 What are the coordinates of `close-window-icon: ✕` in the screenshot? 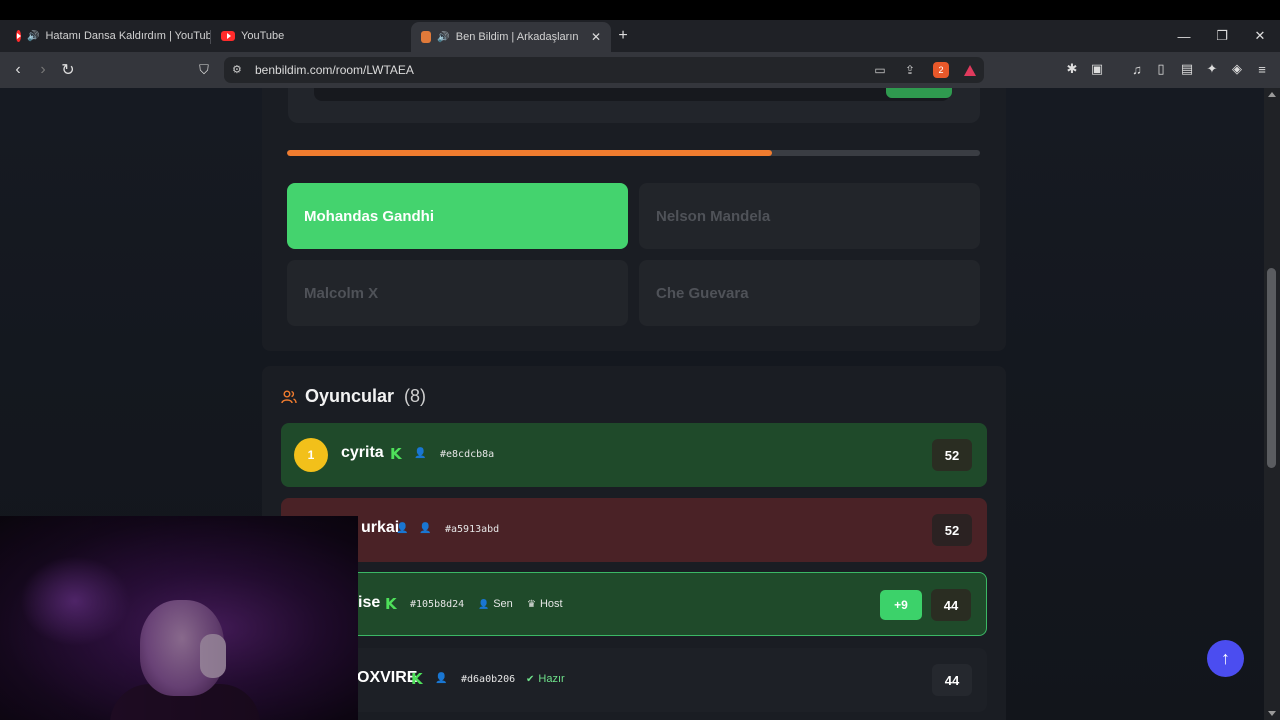 It's located at (1260, 36).